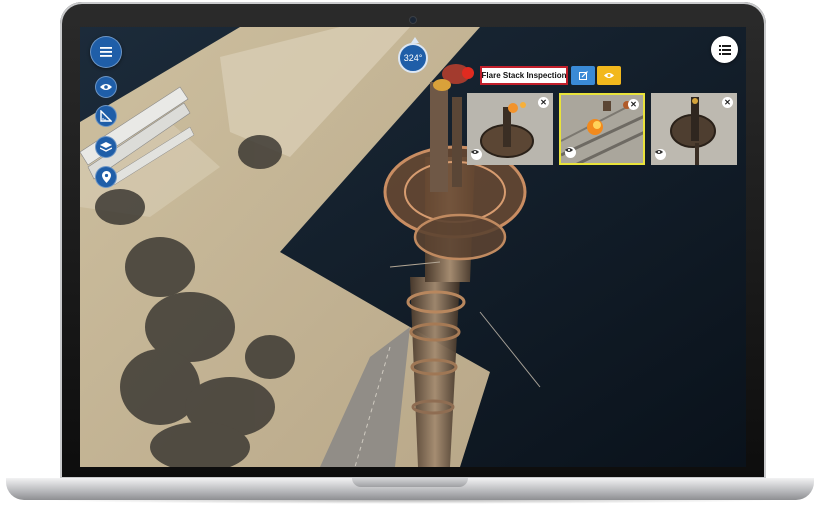 Image resolution: width=820 pixels, height=506 pixels. What do you see at coordinates (510, 129) in the screenshot?
I see `inspection-thumbnail-1: ✕` at bounding box center [510, 129].